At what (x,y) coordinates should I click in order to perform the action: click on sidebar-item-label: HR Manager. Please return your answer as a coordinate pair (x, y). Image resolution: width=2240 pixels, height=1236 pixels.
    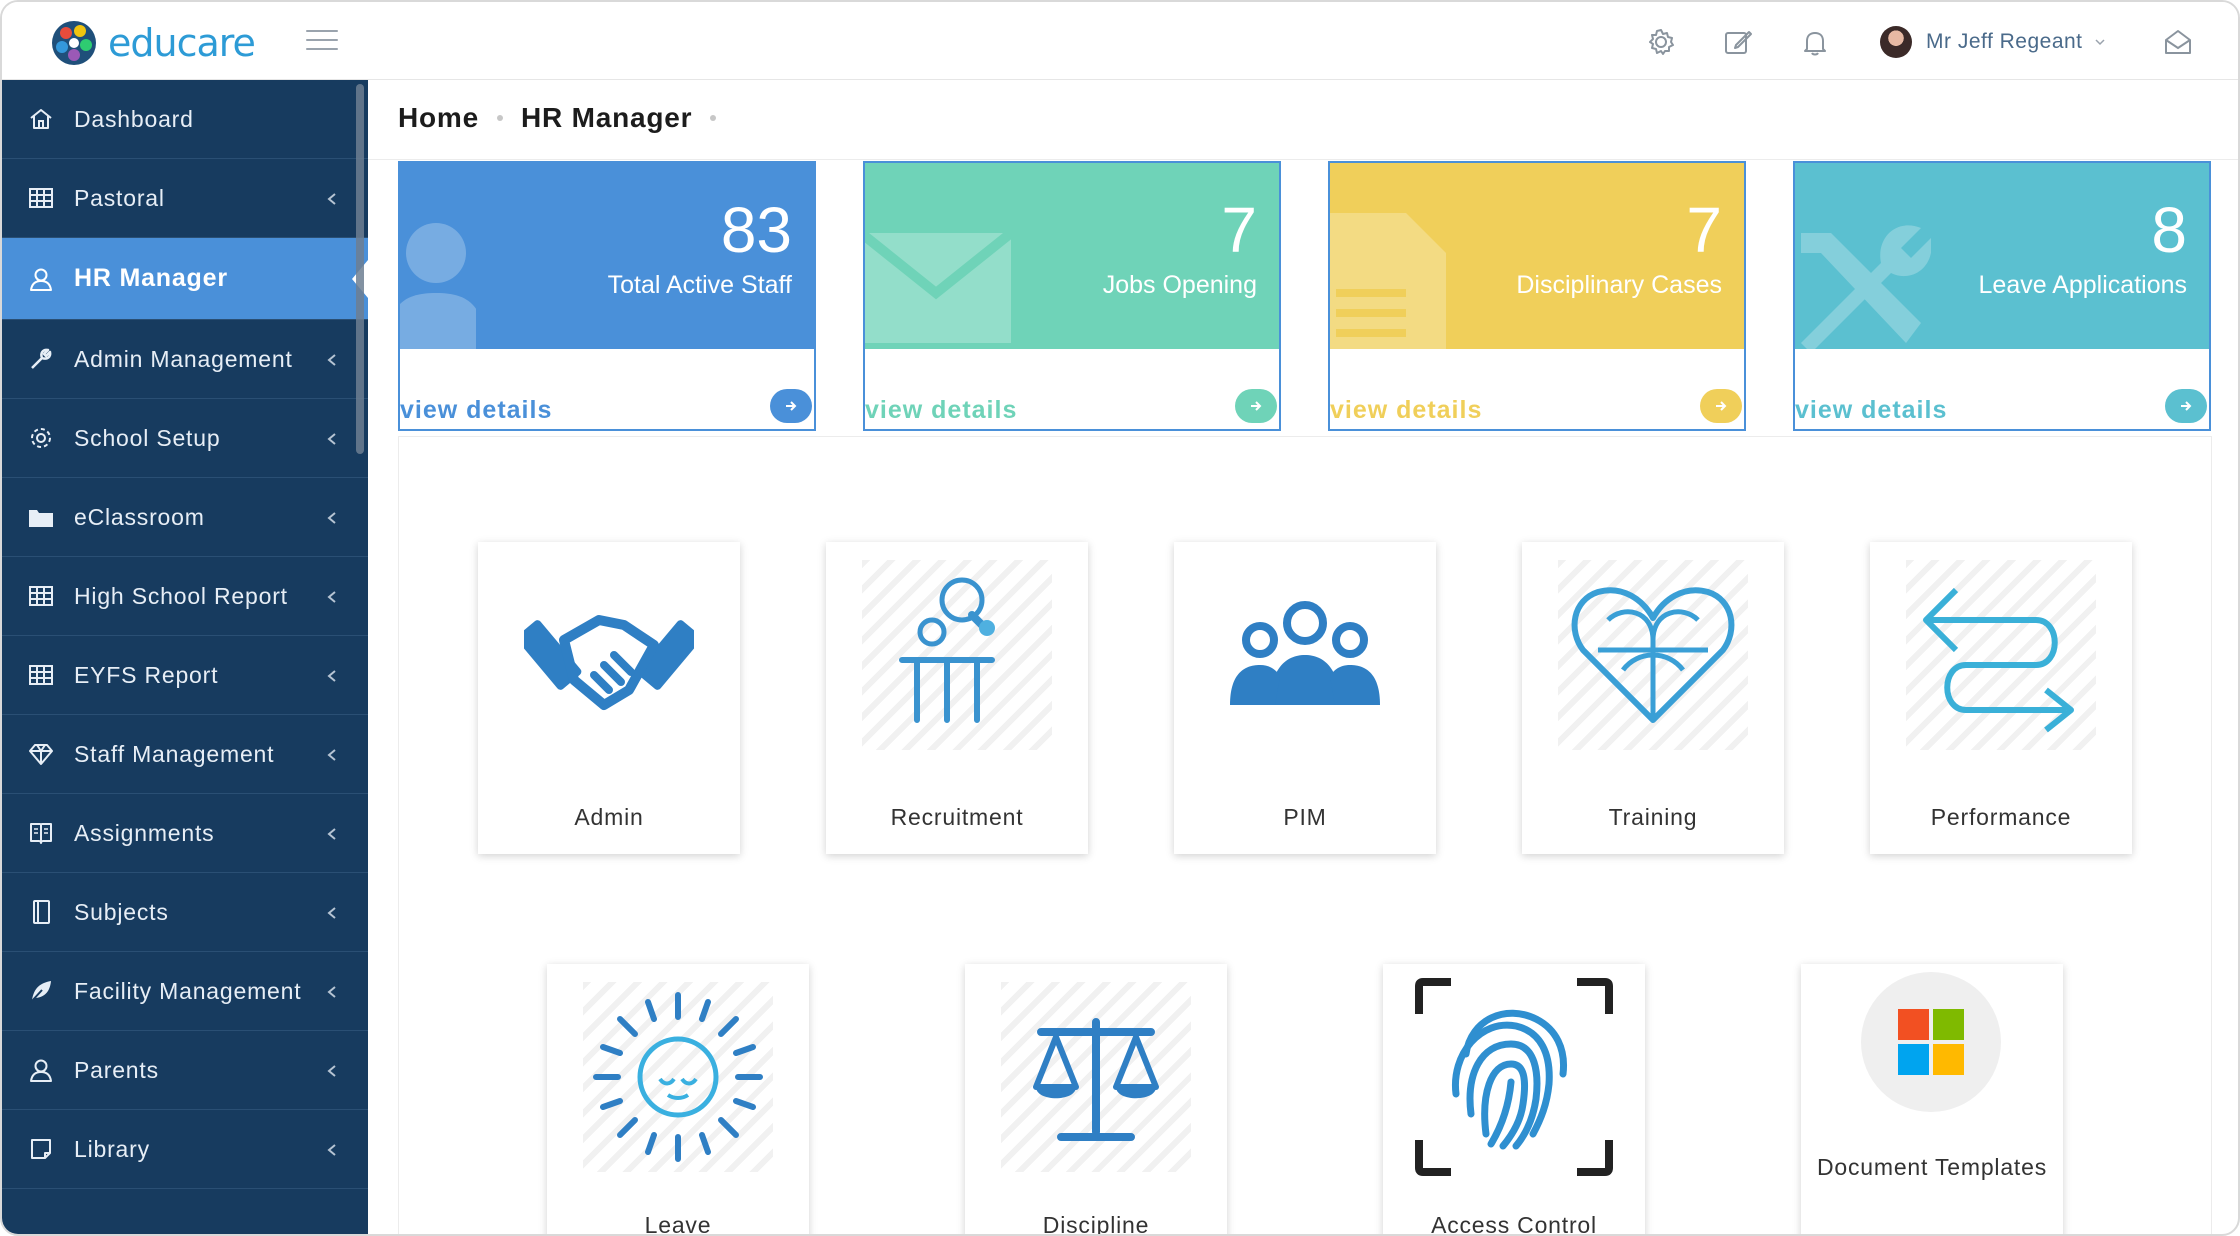
    Looking at the image, I should click on (151, 278).